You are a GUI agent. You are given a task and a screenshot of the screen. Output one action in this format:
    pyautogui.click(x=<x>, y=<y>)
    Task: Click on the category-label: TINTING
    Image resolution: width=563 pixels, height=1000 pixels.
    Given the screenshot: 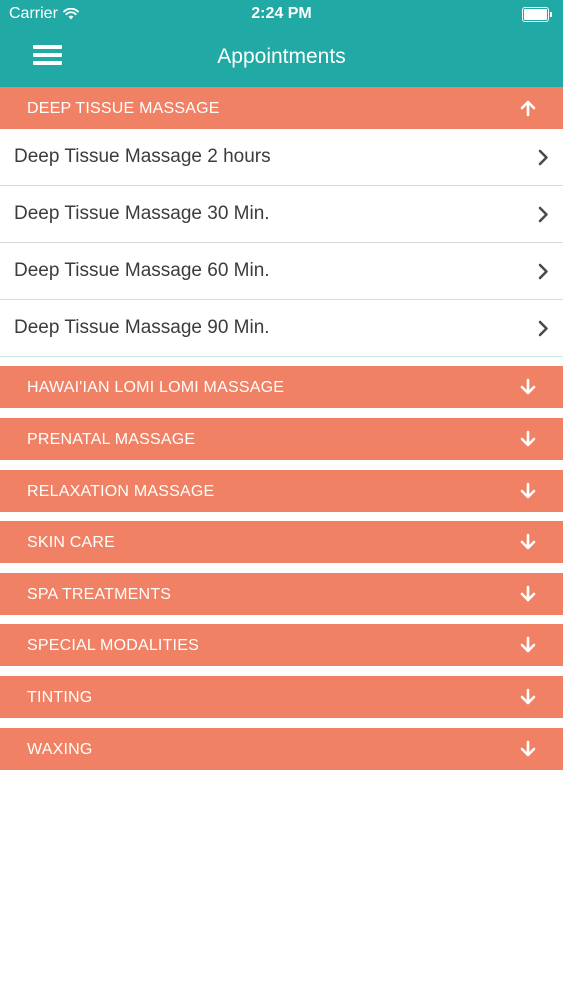 What is the action you would take?
    pyautogui.click(x=60, y=697)
    